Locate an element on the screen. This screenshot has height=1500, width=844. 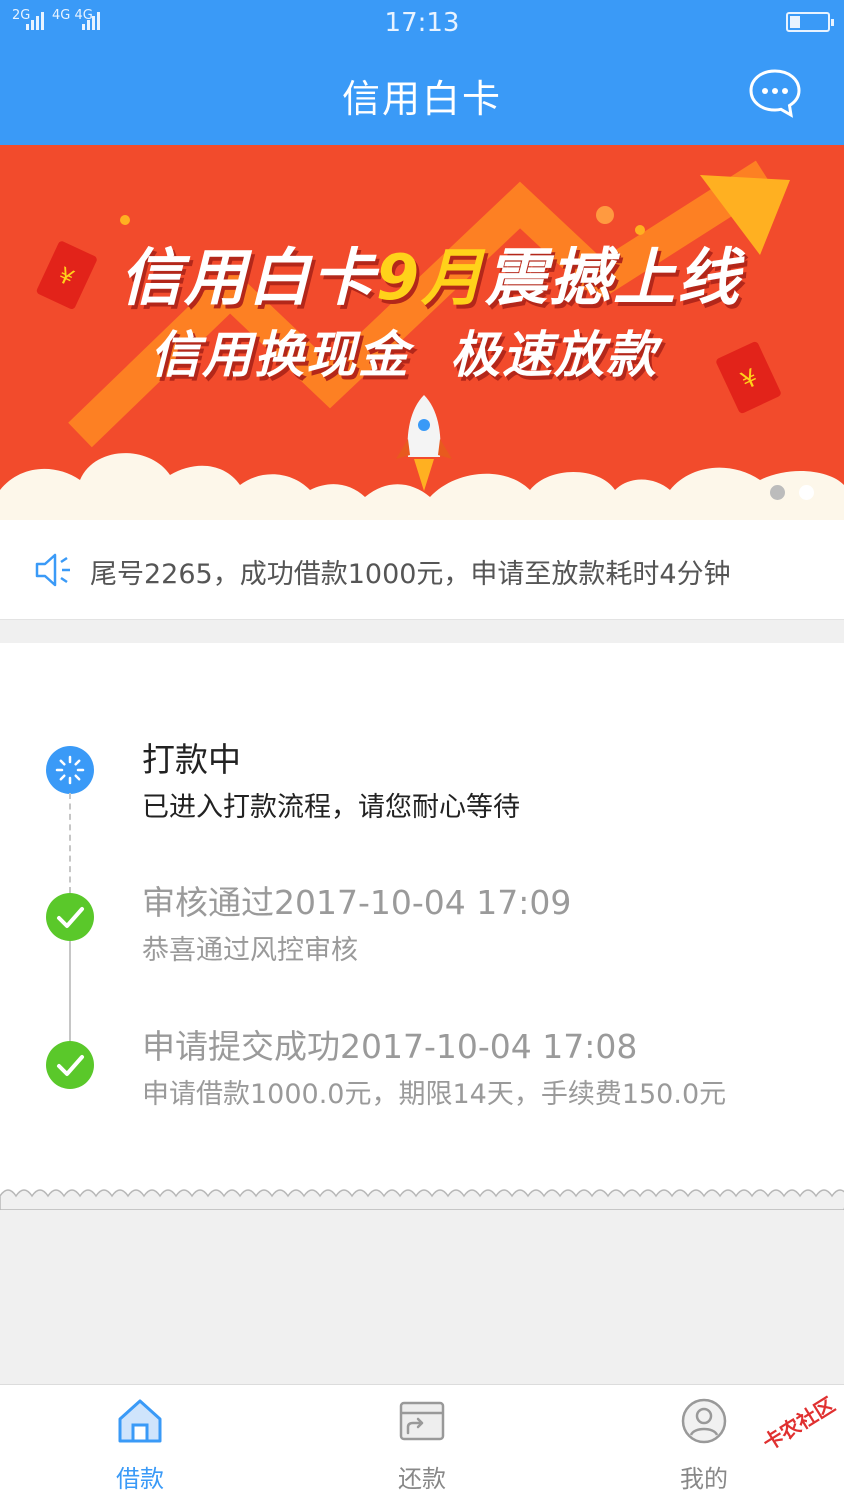
repay-card-icon is located at coordinates (422, 1421).